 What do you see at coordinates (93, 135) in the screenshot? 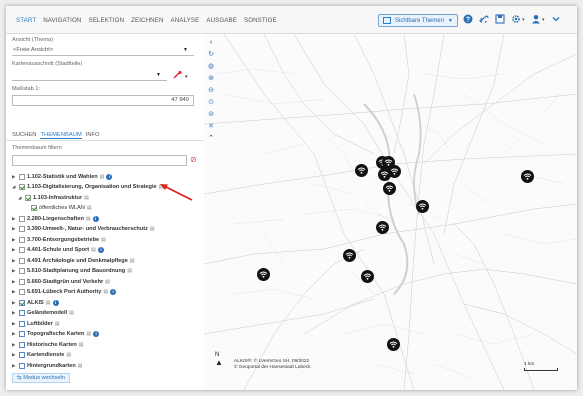
I see `tab-info: INFO` at bounding box center [93, 135].